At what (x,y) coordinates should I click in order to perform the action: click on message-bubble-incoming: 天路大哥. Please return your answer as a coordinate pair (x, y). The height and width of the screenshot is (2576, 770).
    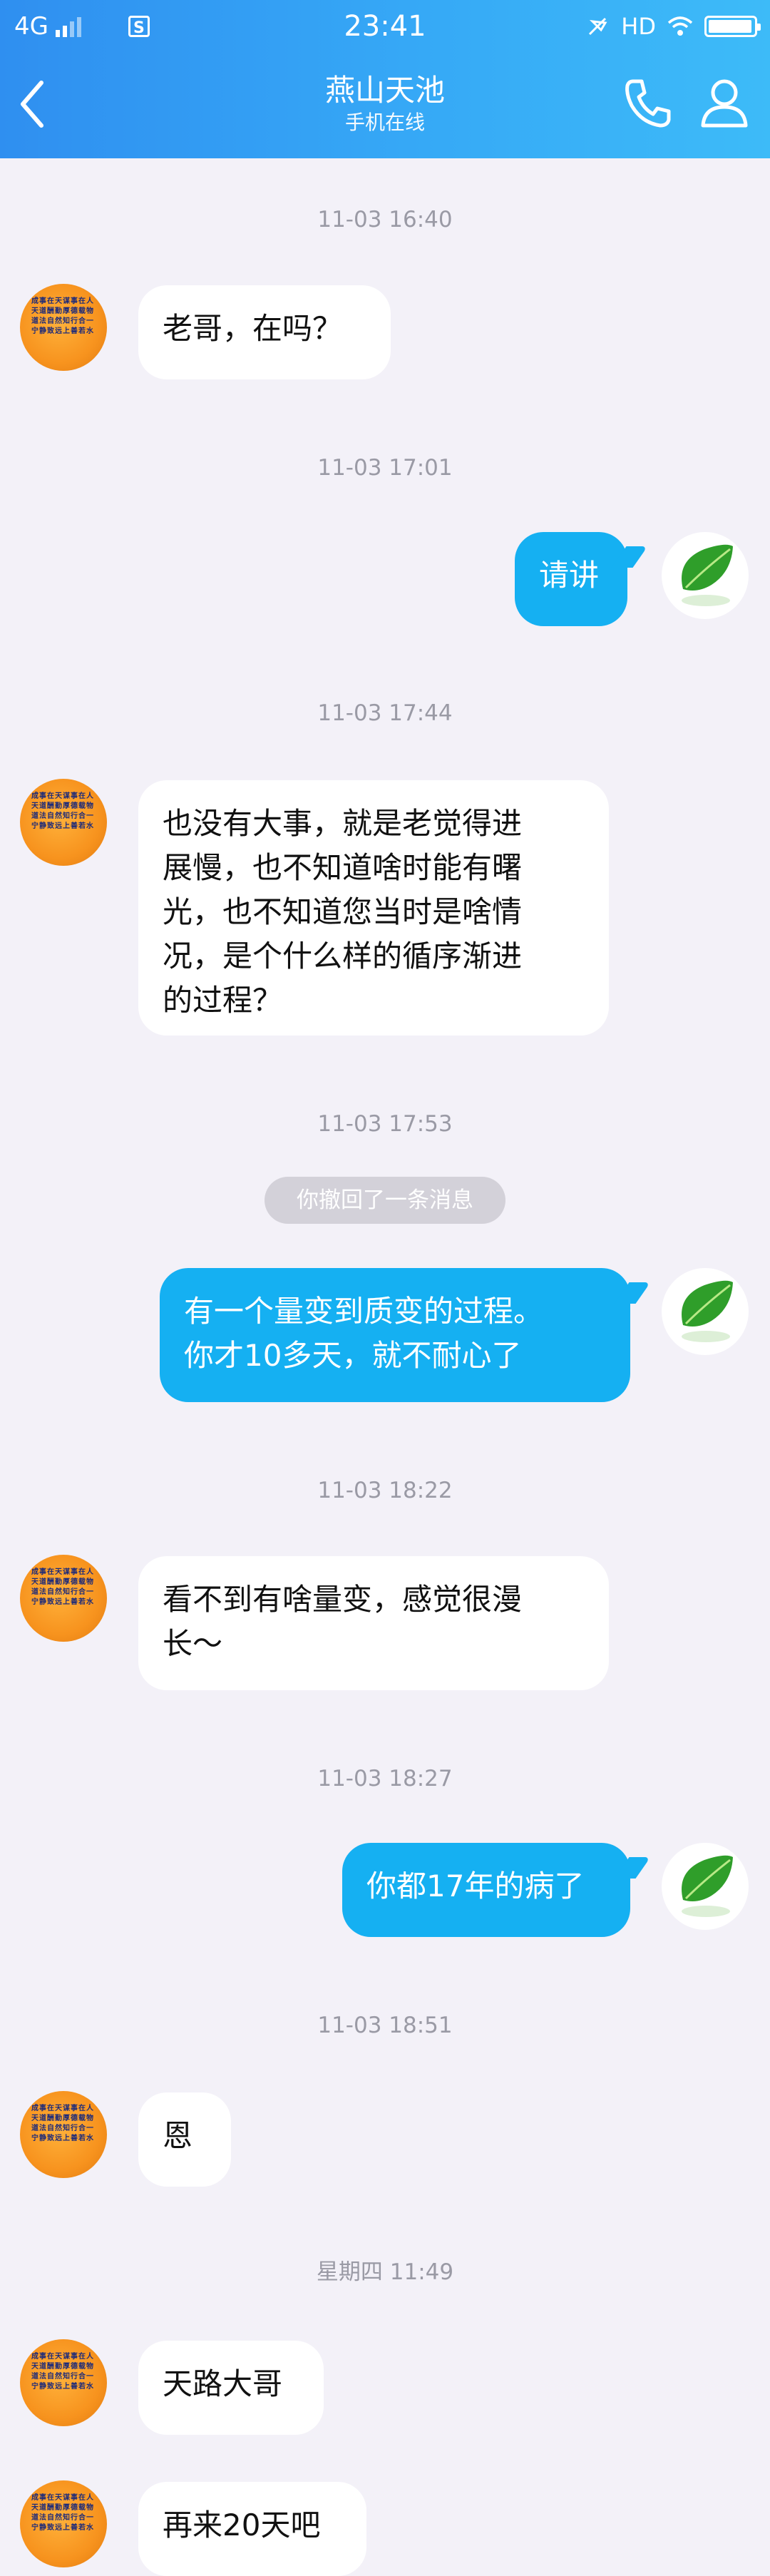
    Looking at the image, I should click on (231, 2388).